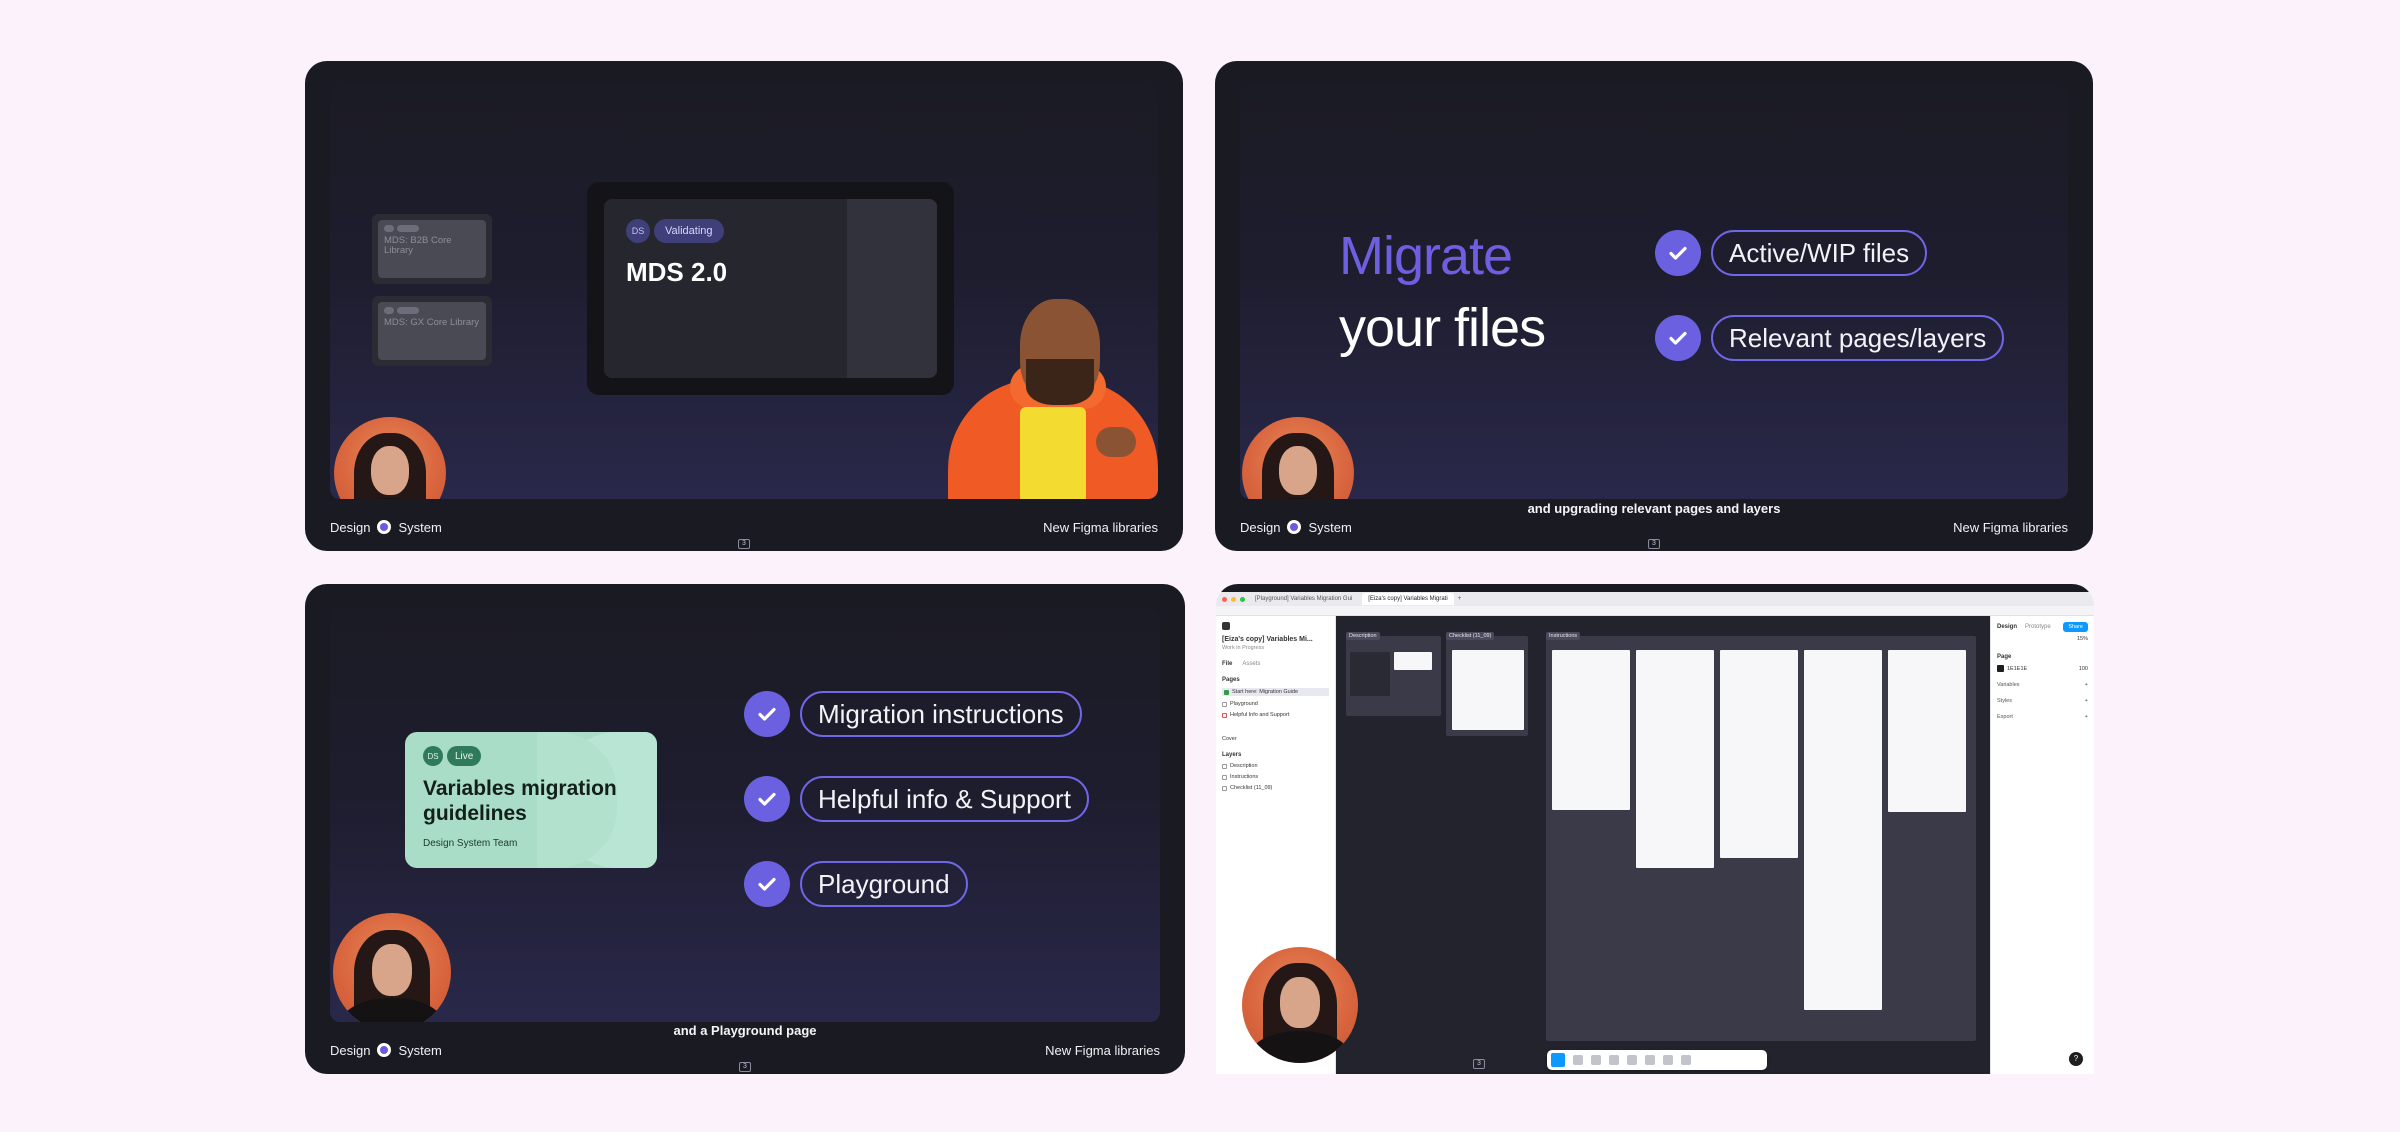  I want to click on check-item: Active/WIP files, so click(1791, 253).